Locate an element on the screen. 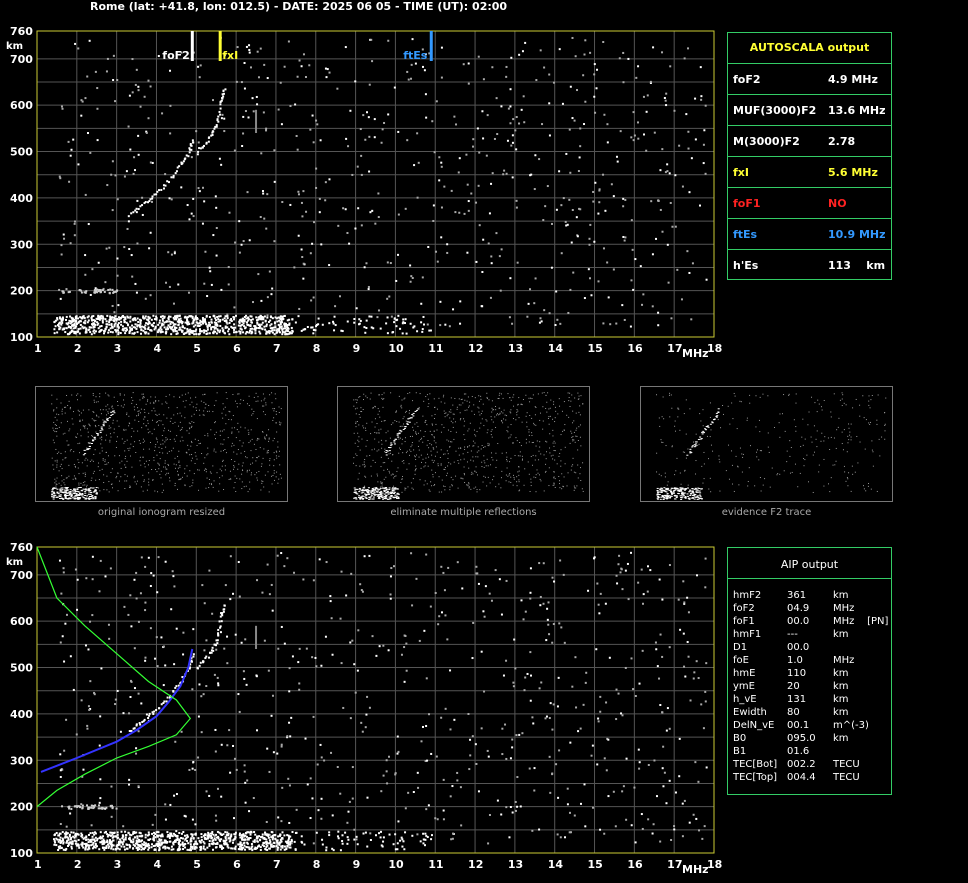 The image size is (968, 883). echo-dot is located at coordinates (82, 807).